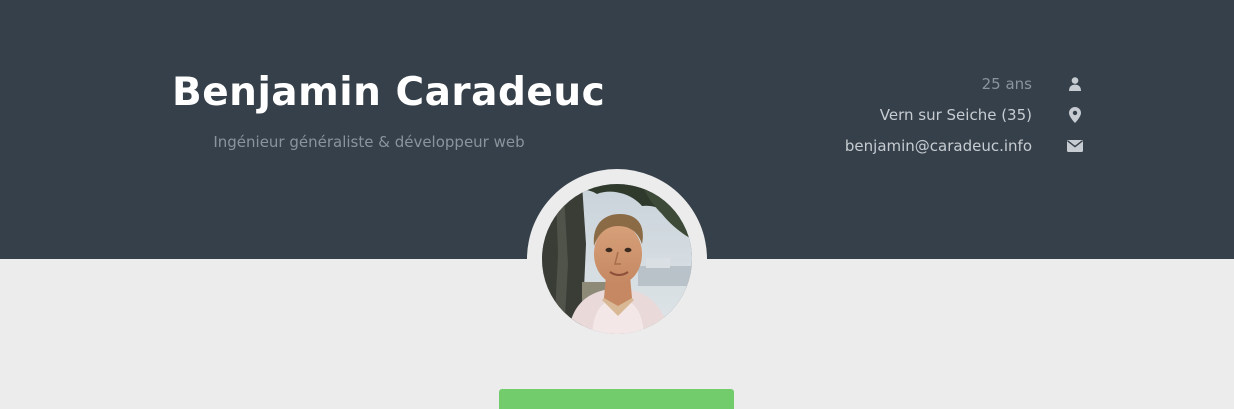  What do you see at coordinates (914, 83) in the screenshot?
I see `info-row-age: 25 ans` at bounding box center [914, 83].